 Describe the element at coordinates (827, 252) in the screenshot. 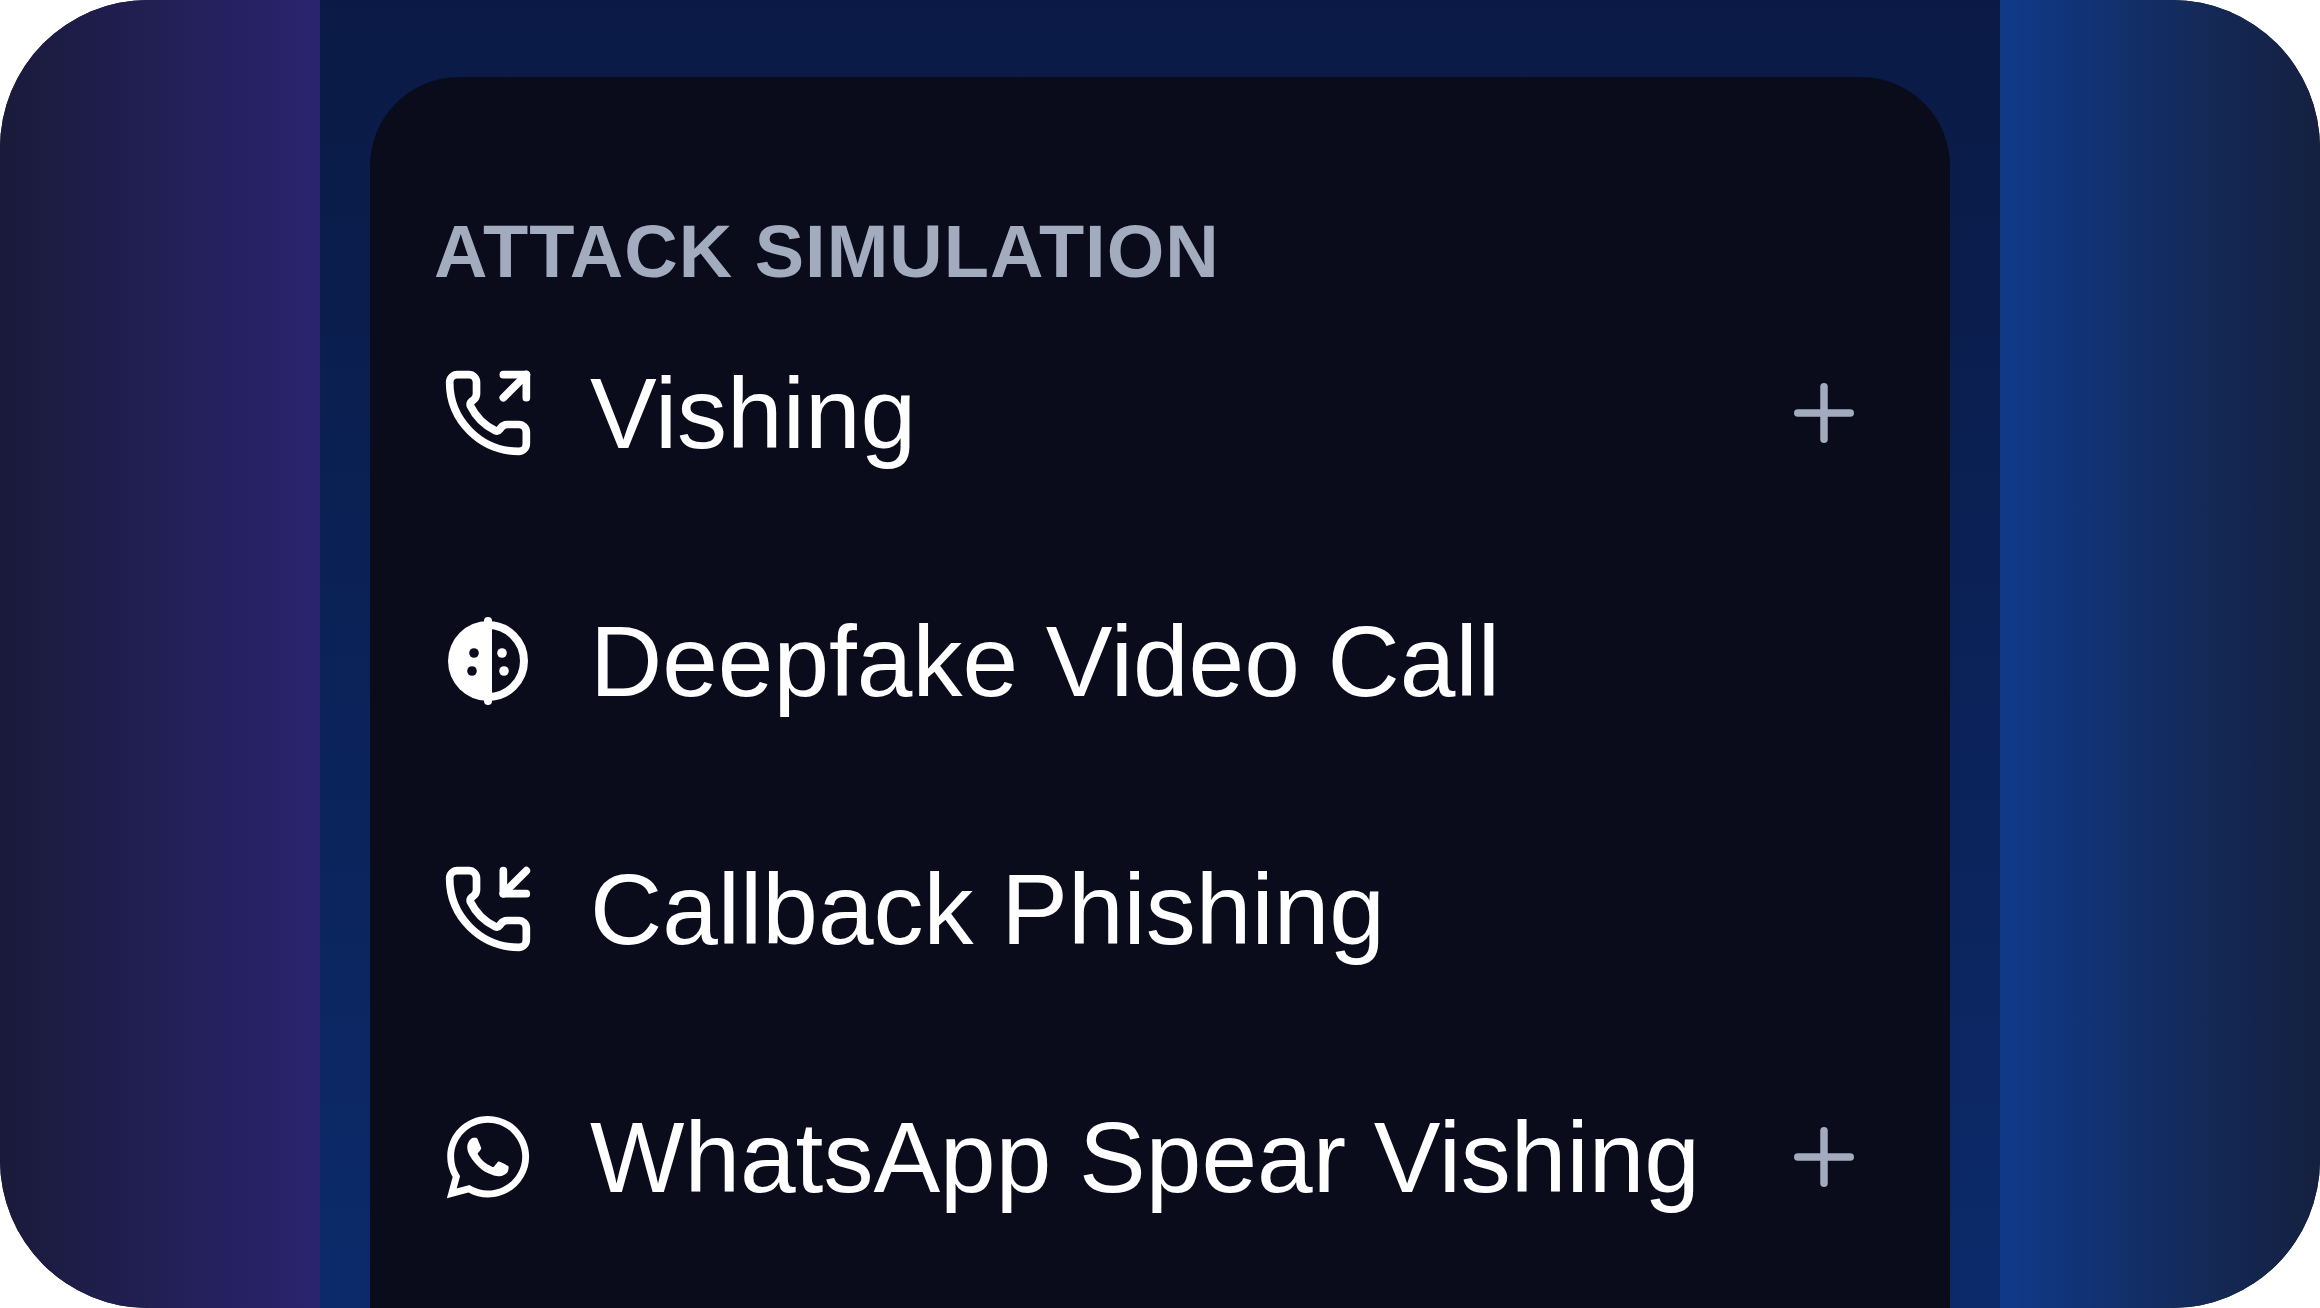

I see `section-title: ATTACK SIMULATION` at that location.